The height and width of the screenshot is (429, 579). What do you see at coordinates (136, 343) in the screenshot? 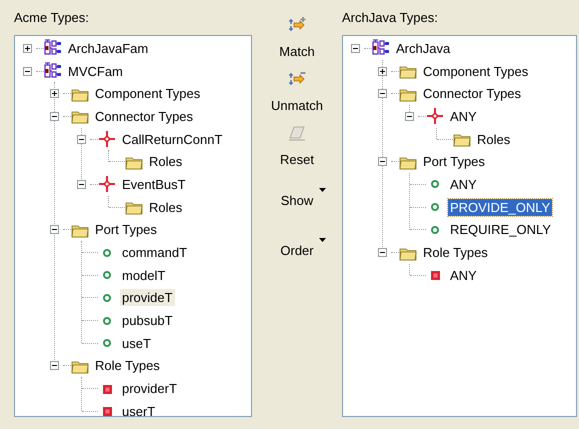
I see `tree-item: useT` at bounding box center [136, 343].